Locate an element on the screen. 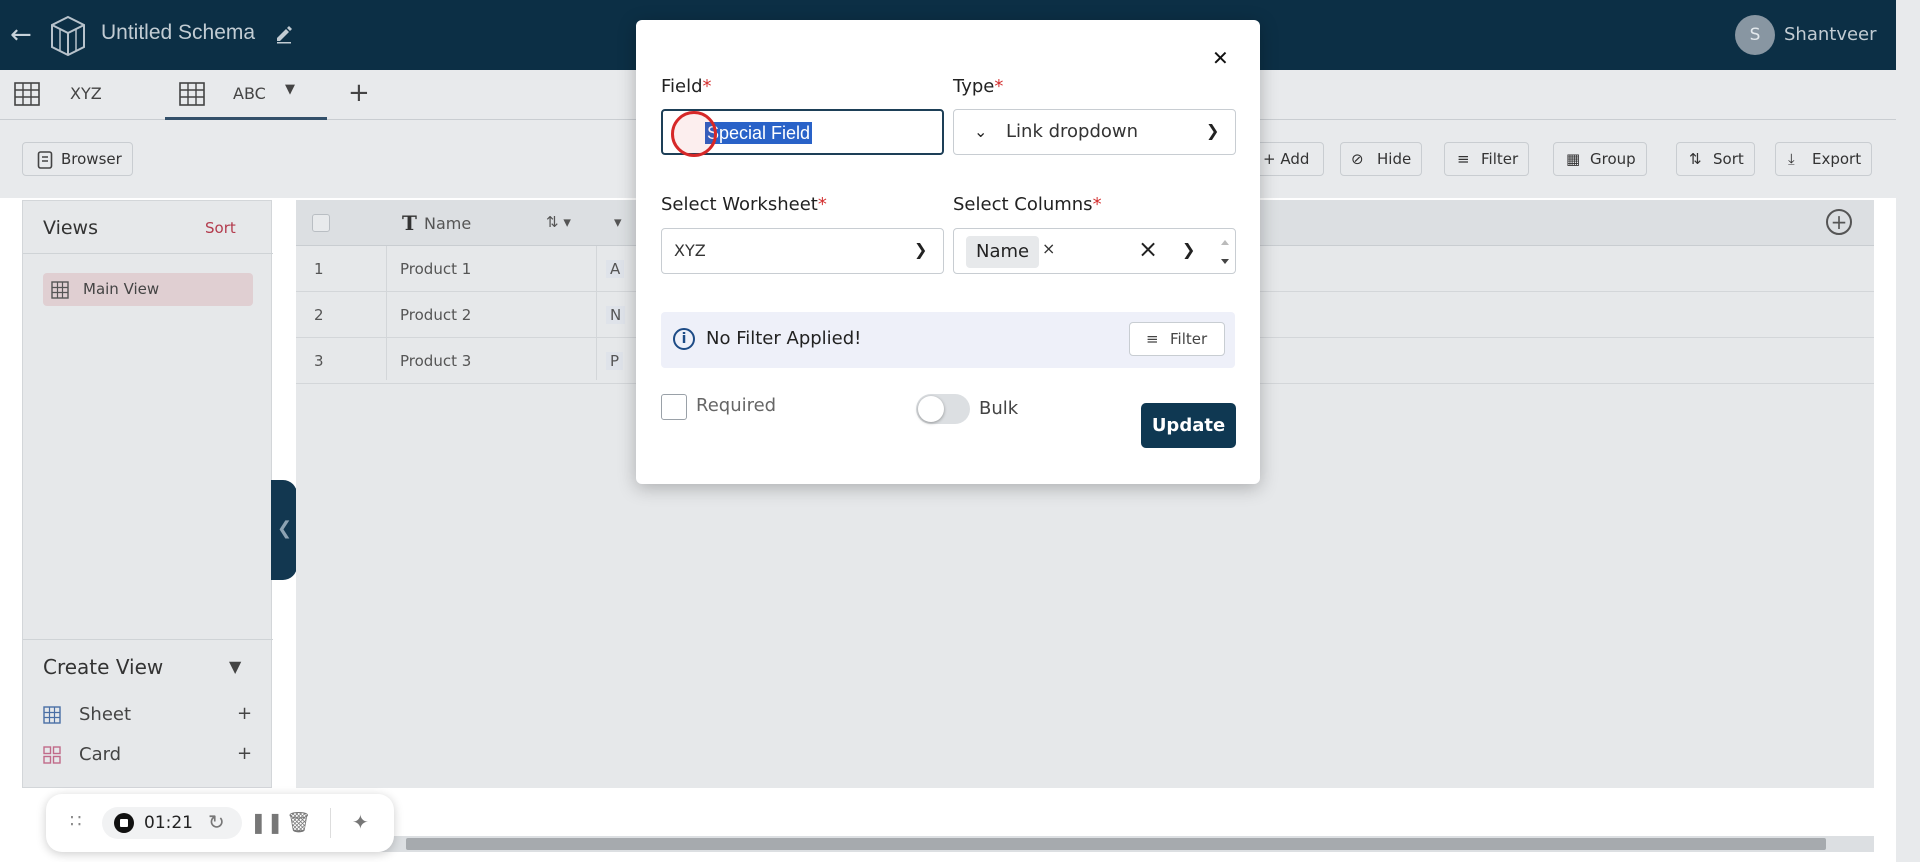 The width and height of the screenshot is (1920, 862). drag-handle-icon: ∷ is located at coordinates (75, 821).